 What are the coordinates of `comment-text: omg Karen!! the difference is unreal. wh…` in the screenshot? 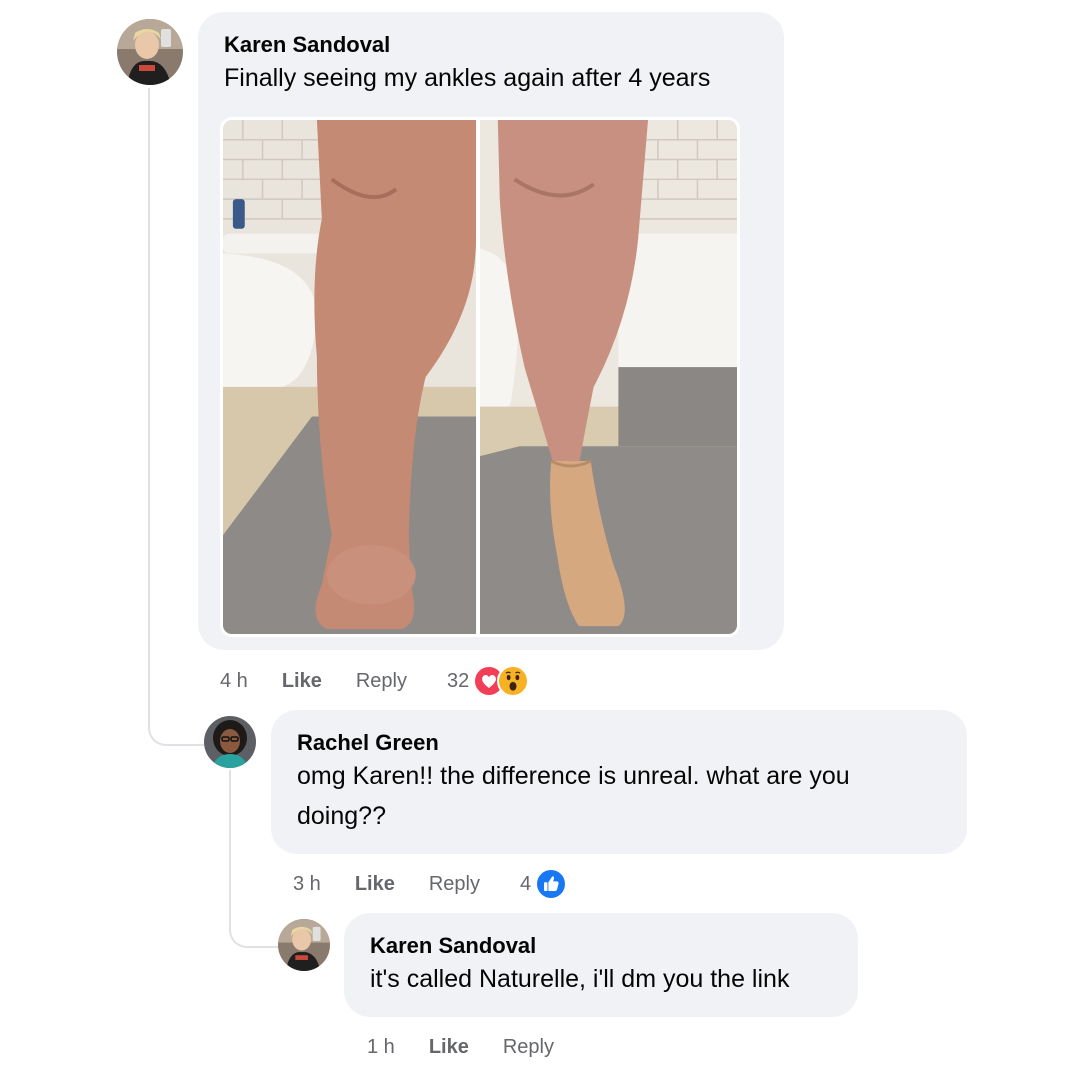 It's located at (573, 796).